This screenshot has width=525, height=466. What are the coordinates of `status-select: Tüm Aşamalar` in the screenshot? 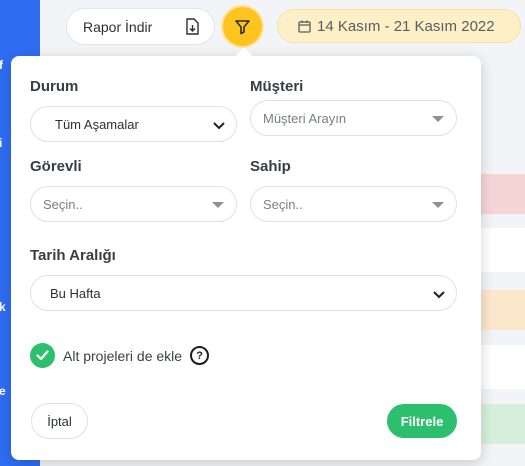 It's located at (133, 124).